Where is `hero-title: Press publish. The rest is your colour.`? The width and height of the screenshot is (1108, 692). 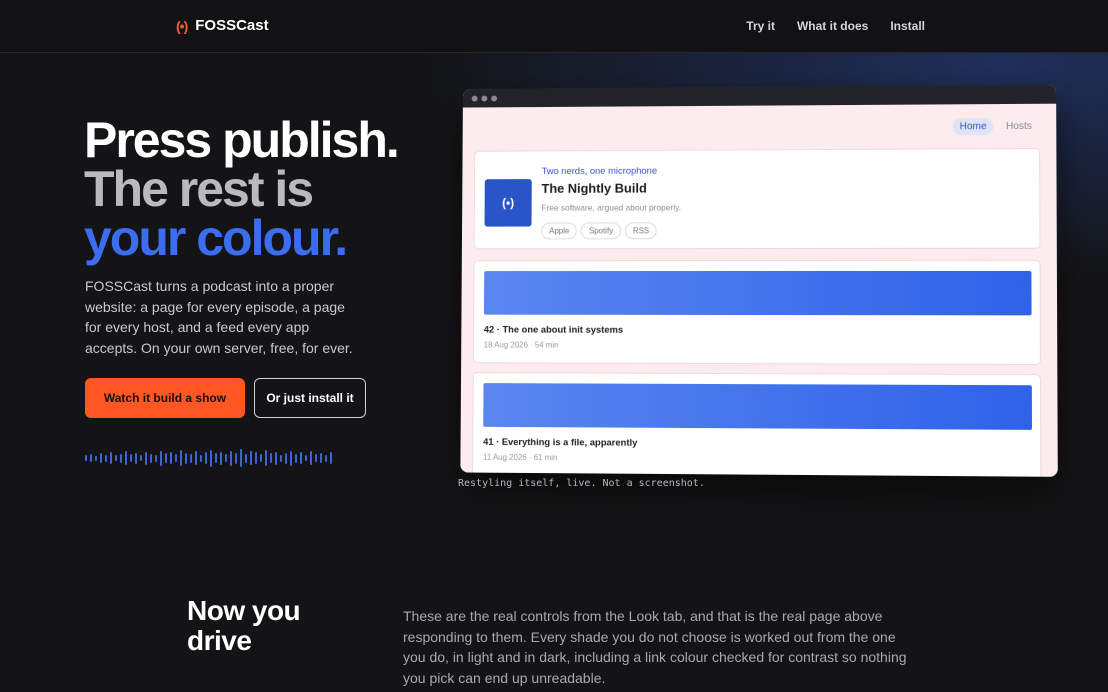
hero-title: Press publish. The rest is your colour. is located at coordinates (242, 189).